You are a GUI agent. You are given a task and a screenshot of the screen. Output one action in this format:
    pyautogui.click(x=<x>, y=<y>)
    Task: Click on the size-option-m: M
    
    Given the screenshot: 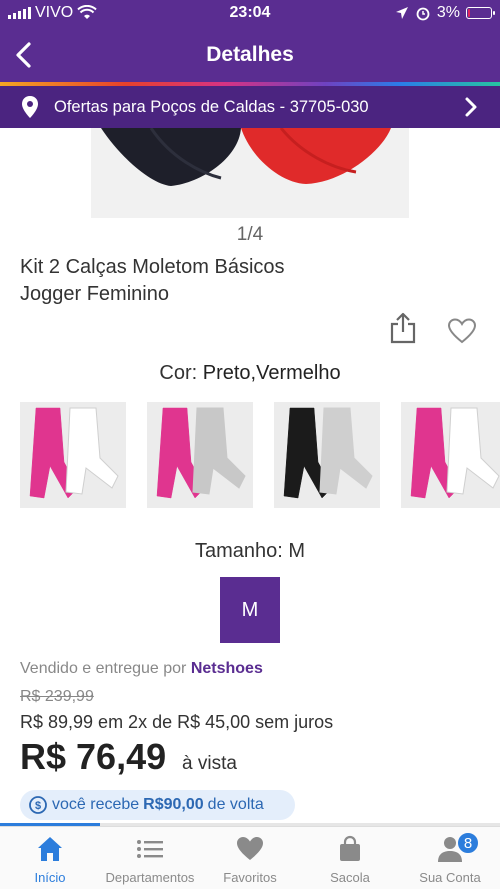 What is the action you would take?
    pyautogui.click(x=250, y=610)
    